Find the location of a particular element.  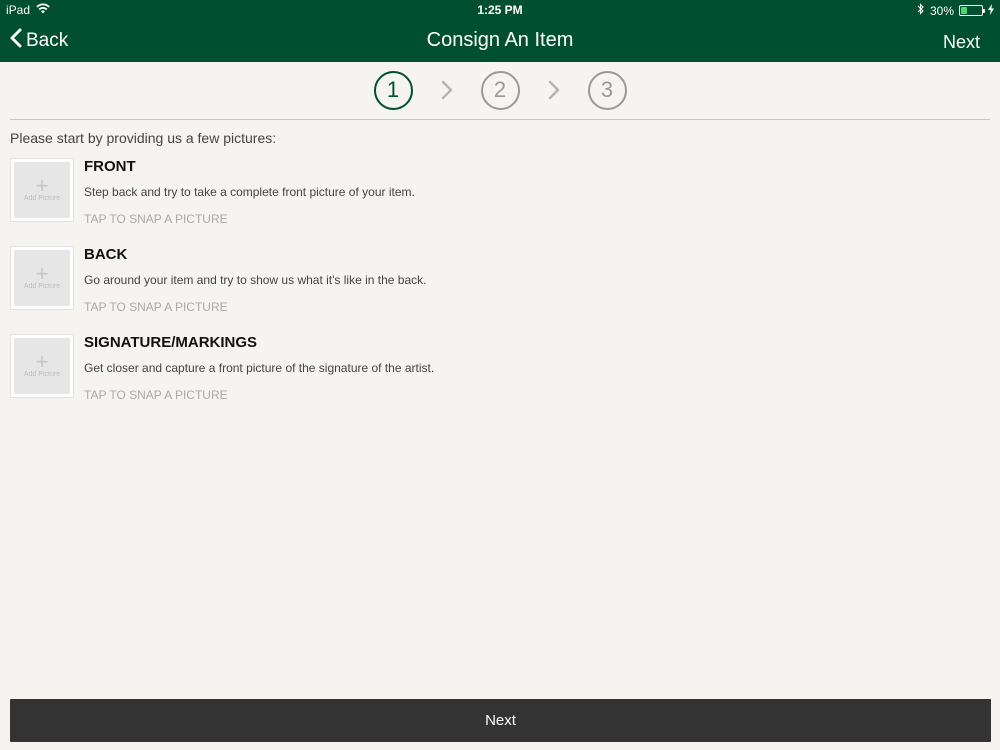

step-3: 3 is located at coordinates (607, 90).